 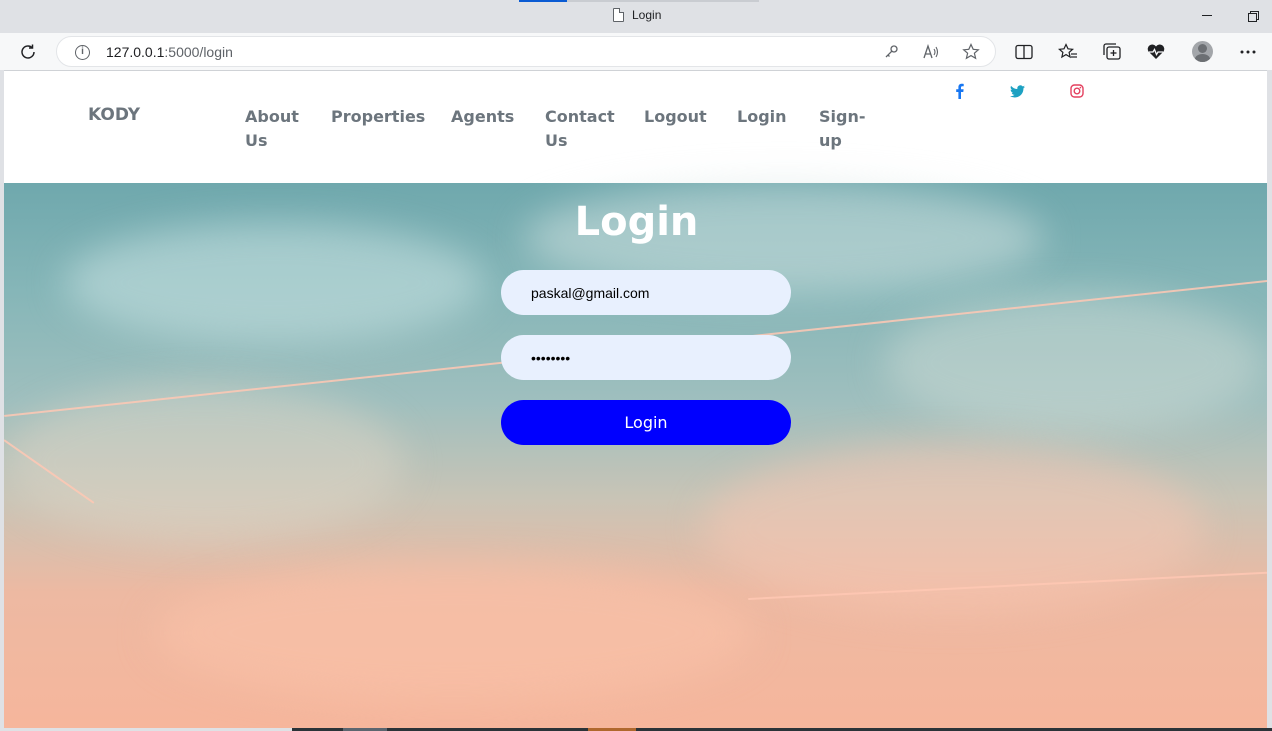 I want to click on facebook-icon, so click(x=959, y=91).